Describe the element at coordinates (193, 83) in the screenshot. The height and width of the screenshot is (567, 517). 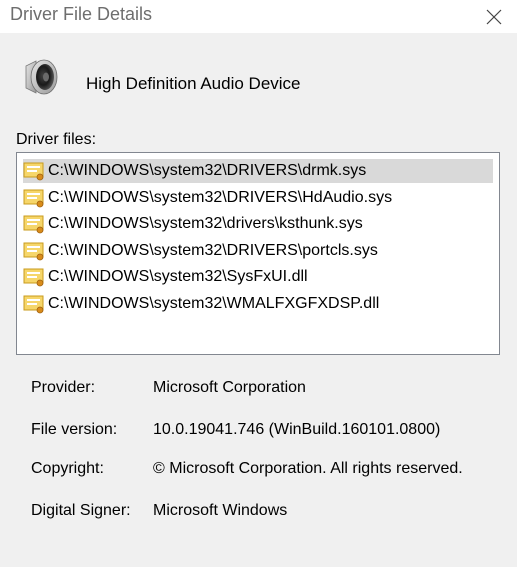
I see `device-name: High Definition Audio Device` at that location.